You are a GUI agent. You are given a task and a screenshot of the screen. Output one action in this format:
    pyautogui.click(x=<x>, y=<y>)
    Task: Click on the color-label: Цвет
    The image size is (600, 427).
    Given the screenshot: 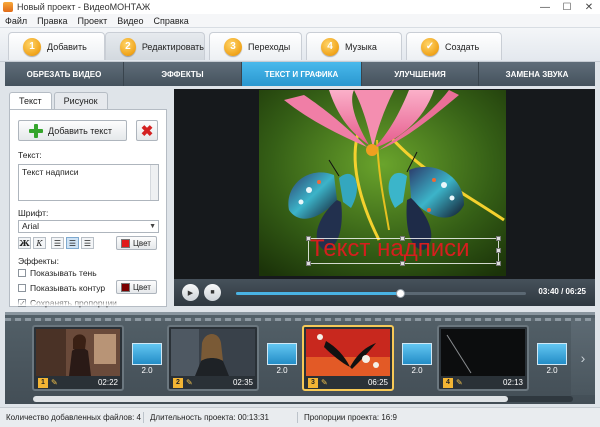 What is the action you would take?
    pyautogui.click(x=142, y=243)
    